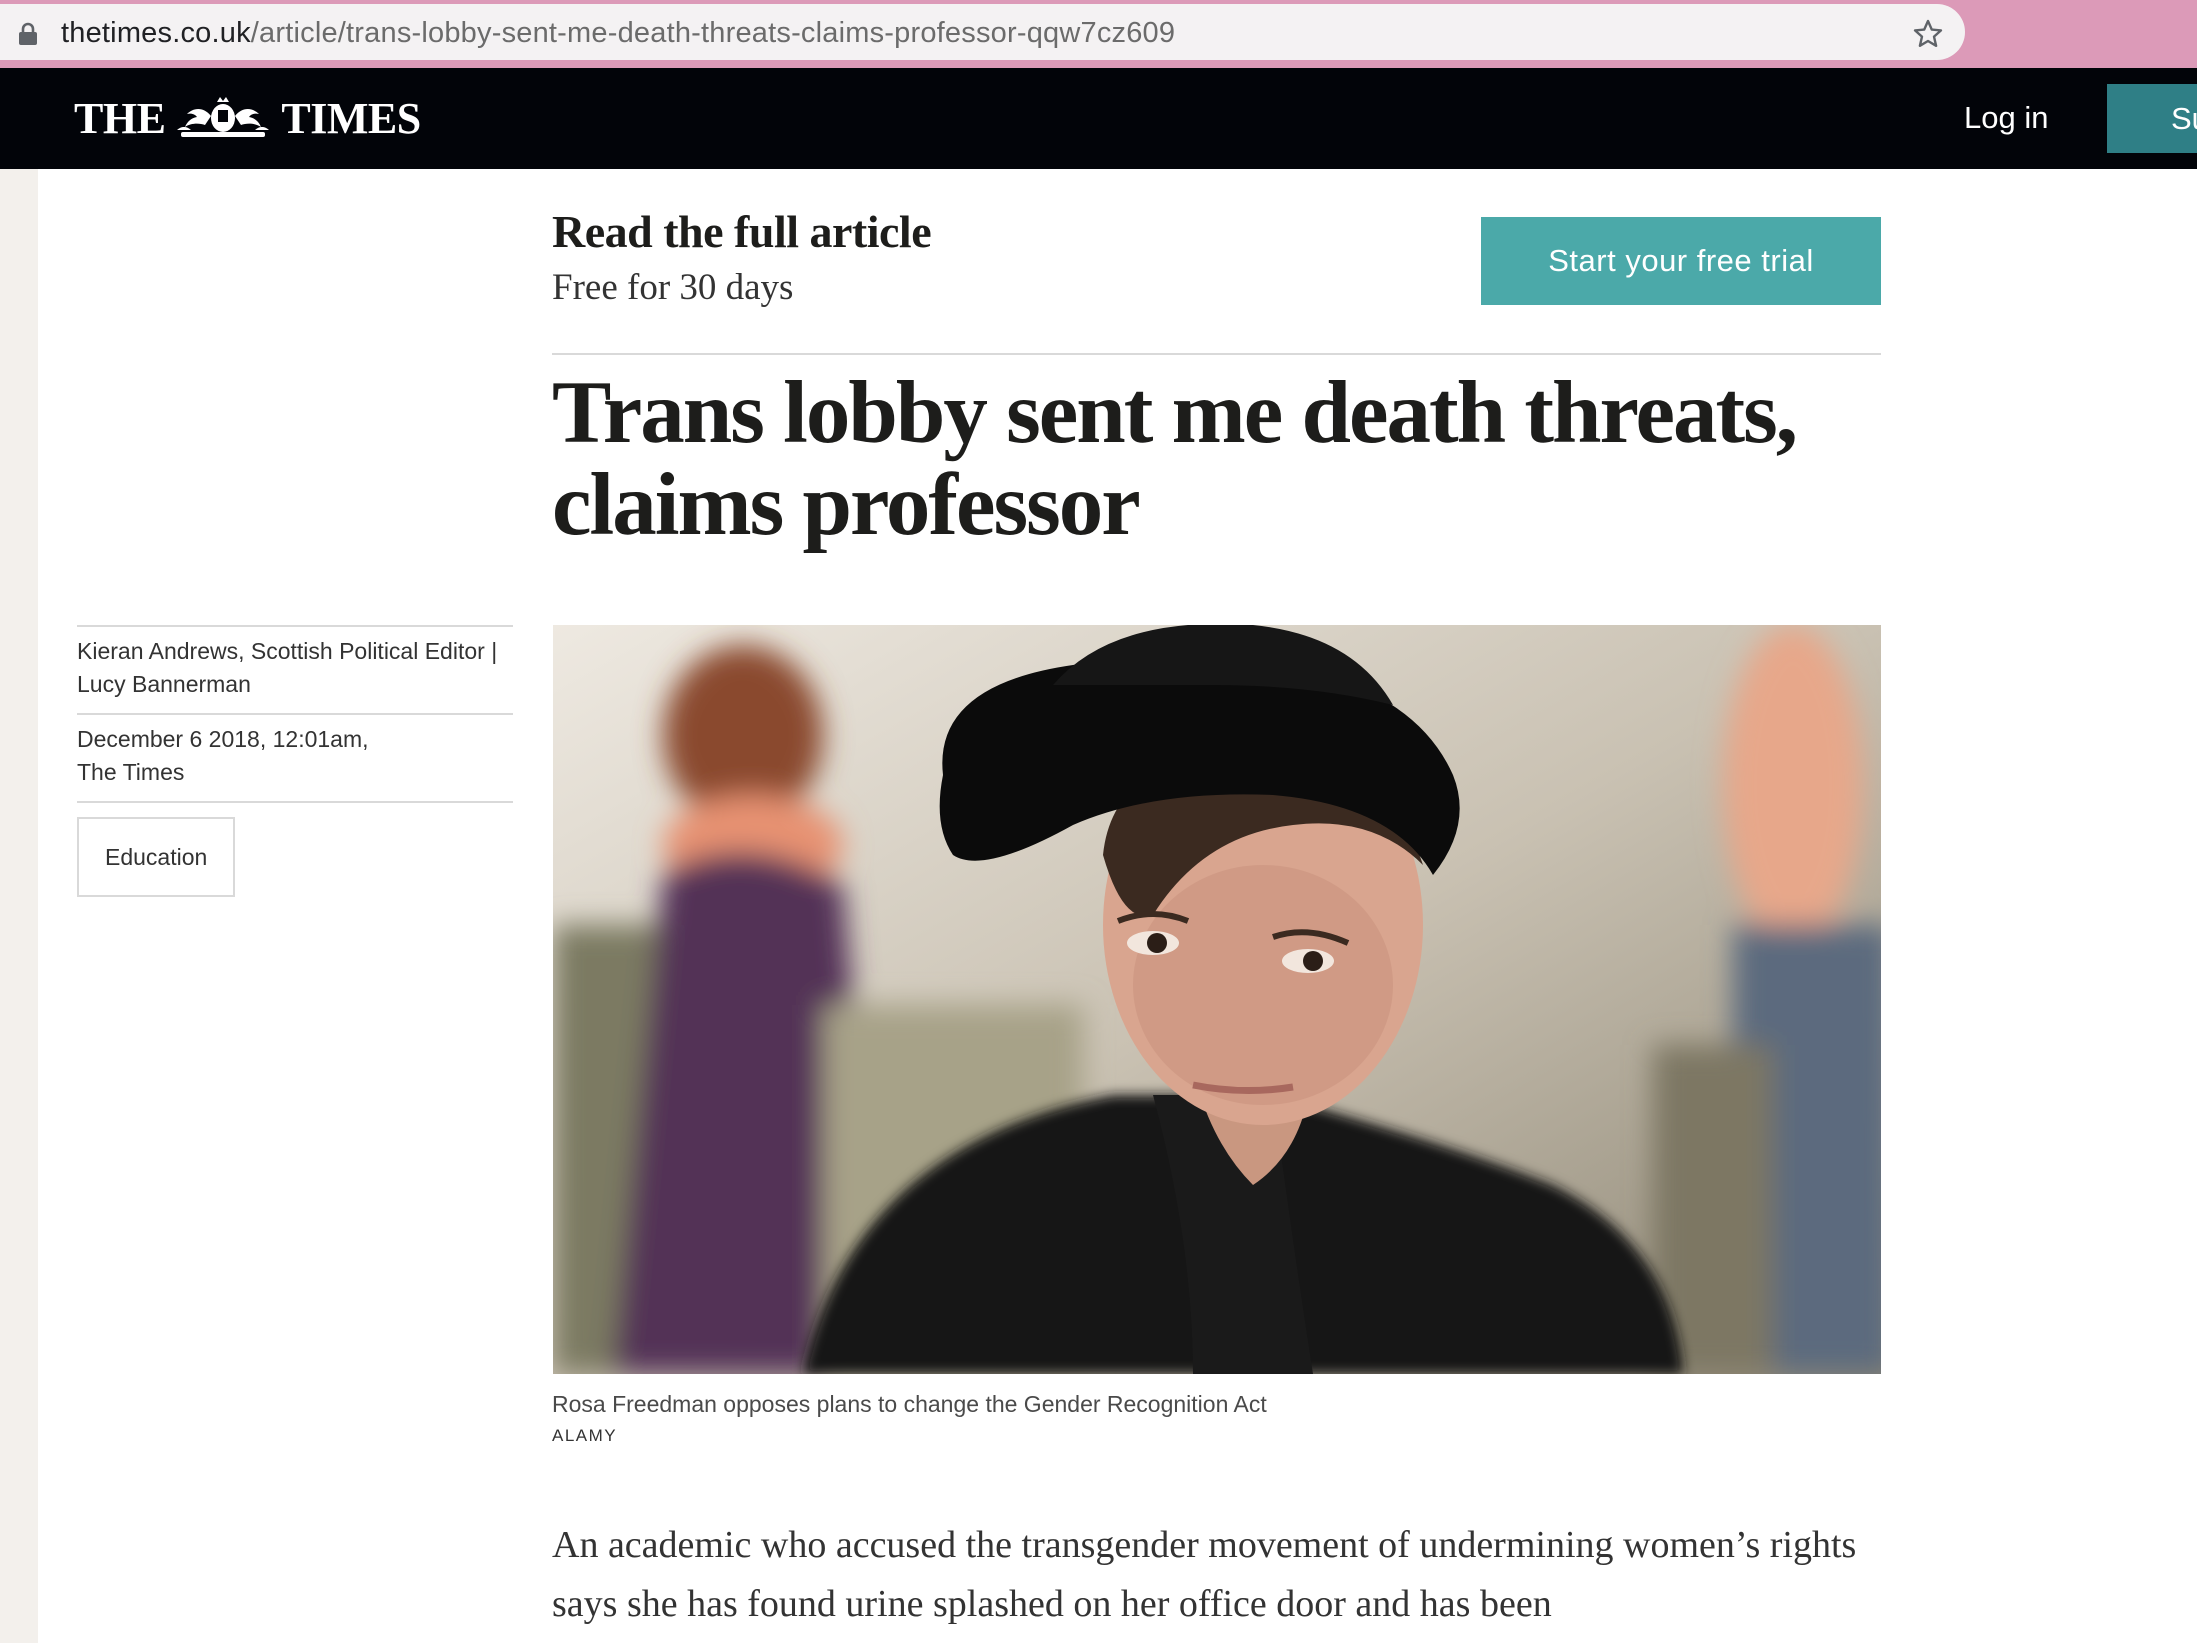  Describe the element at coordinates (585, 1435) in the screenshot. I see `photo-credit: ALAMY` at that location.